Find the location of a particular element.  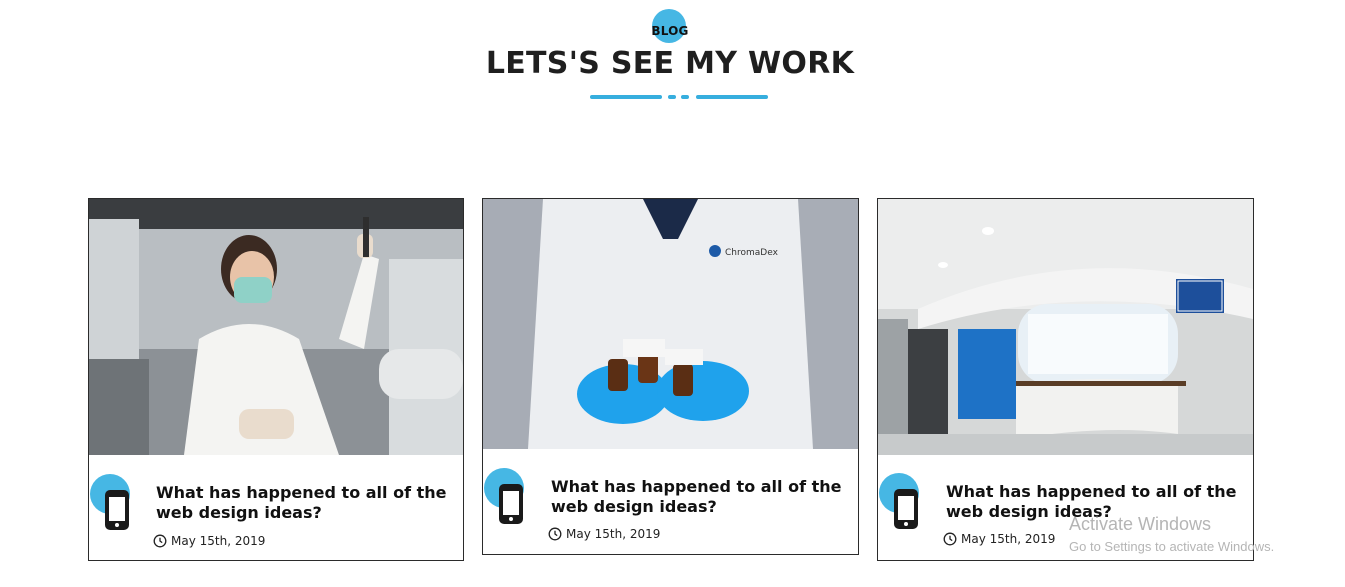

blog-label: BLOG is located at coordinates (670, 31).